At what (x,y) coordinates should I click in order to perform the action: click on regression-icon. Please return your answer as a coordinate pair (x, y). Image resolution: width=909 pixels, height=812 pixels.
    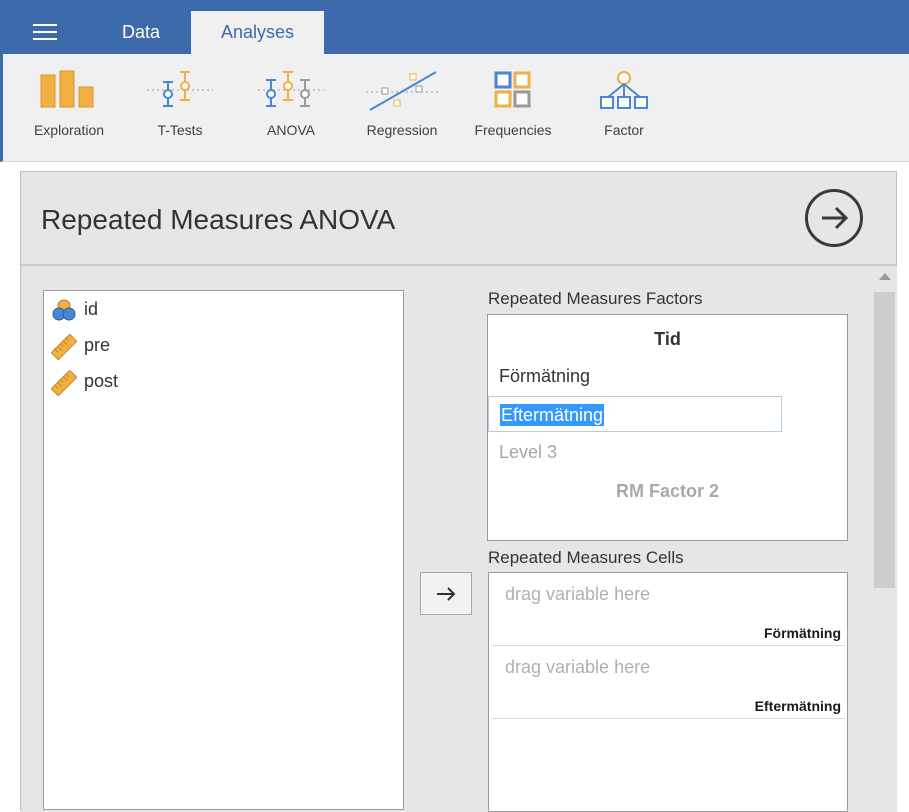
    Looking at the image, I should click on (402, 91).